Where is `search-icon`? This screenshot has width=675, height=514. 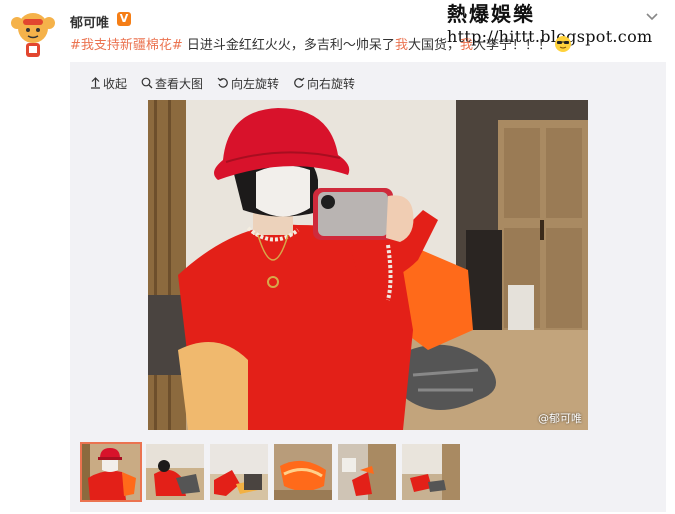 search-icon is located at coordinates (147, 83).